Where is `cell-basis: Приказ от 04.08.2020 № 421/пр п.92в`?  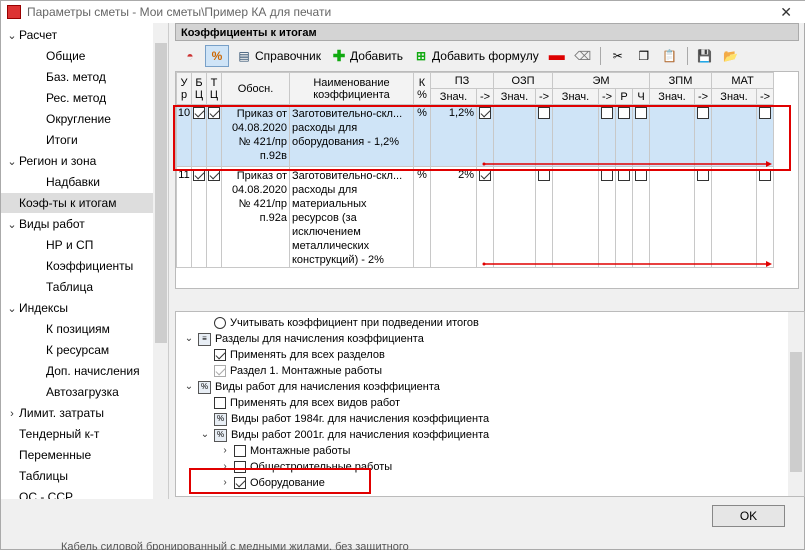 cell-basis: Приказ от 04.08.2020 № 421/пр п.92в is located at coordinates (255, 135).